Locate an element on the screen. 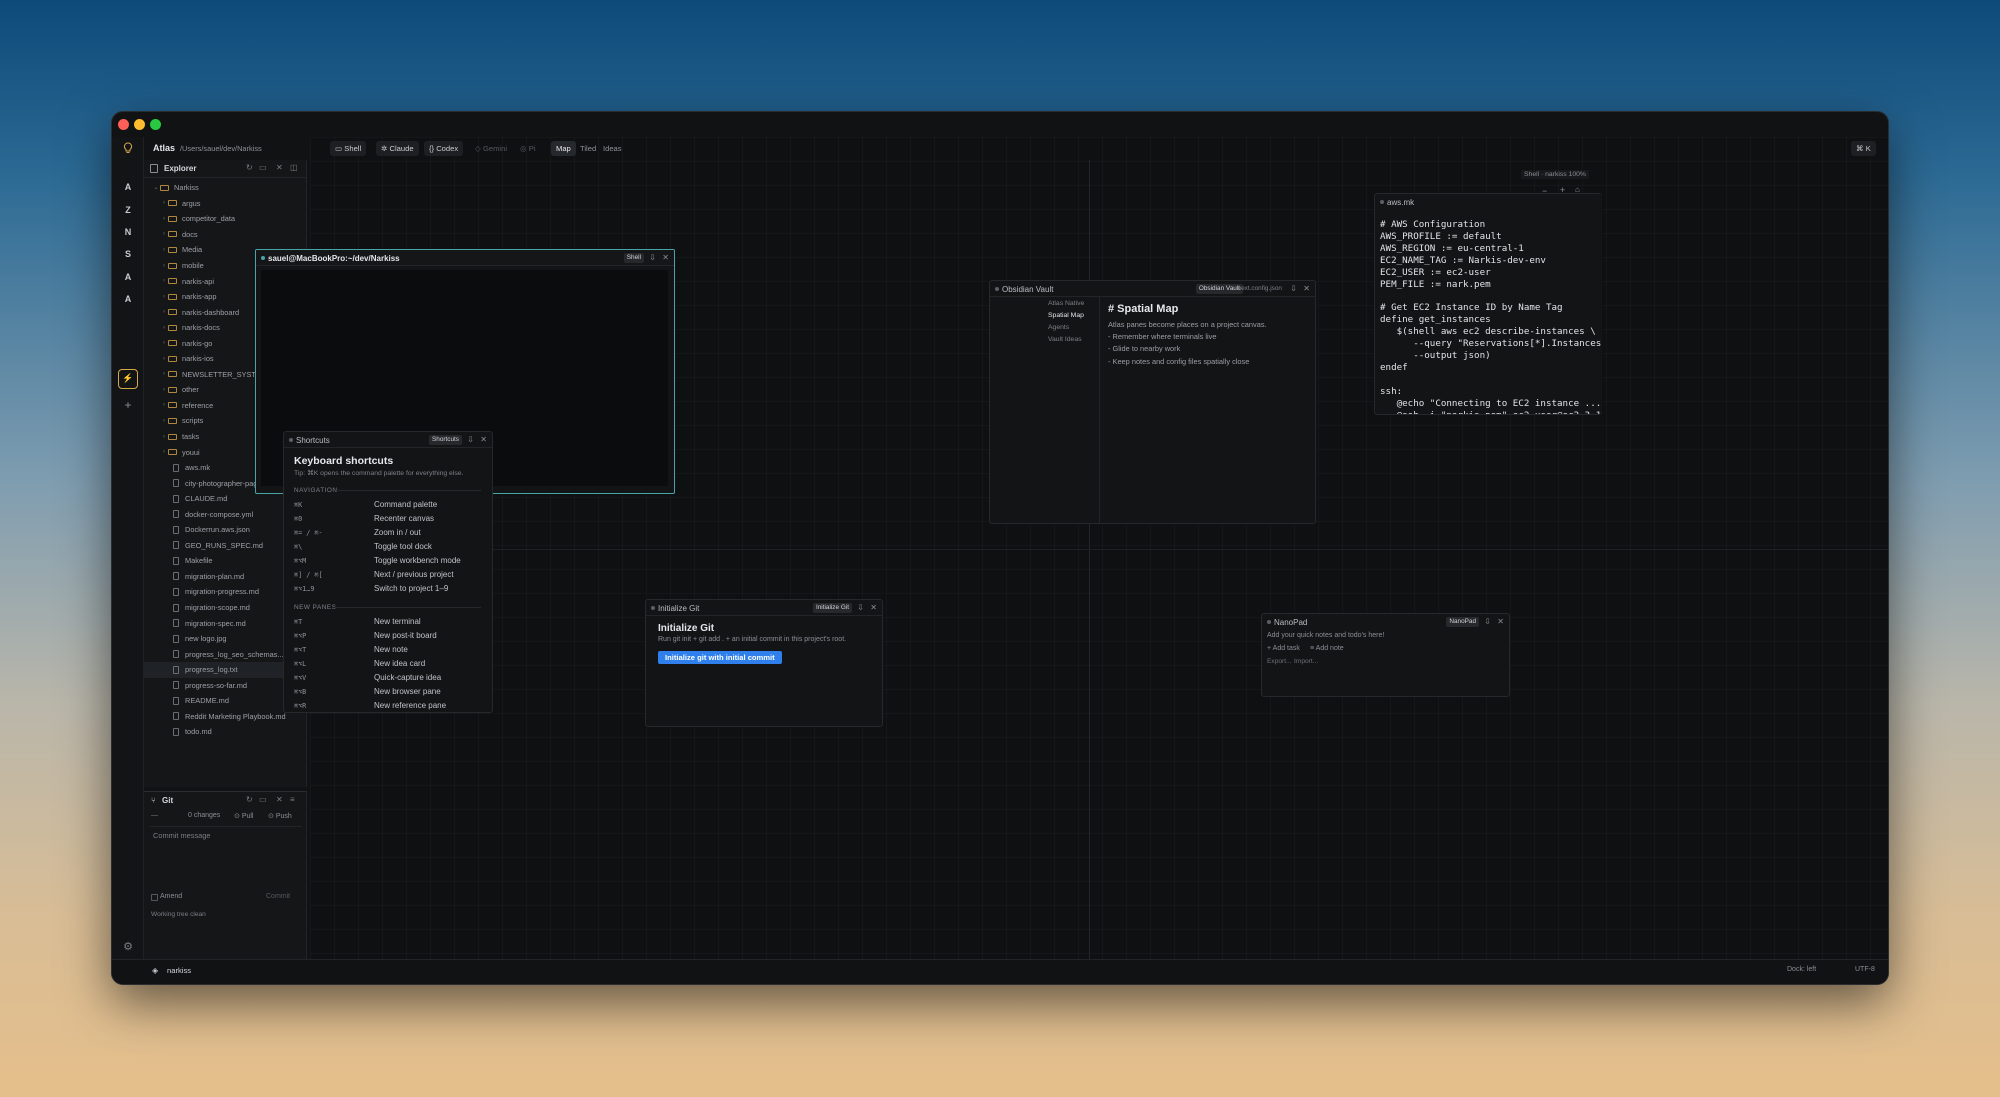 The image size is (2000, 1097). dock-position: Dock: left is located at coordinates (1801, 969).